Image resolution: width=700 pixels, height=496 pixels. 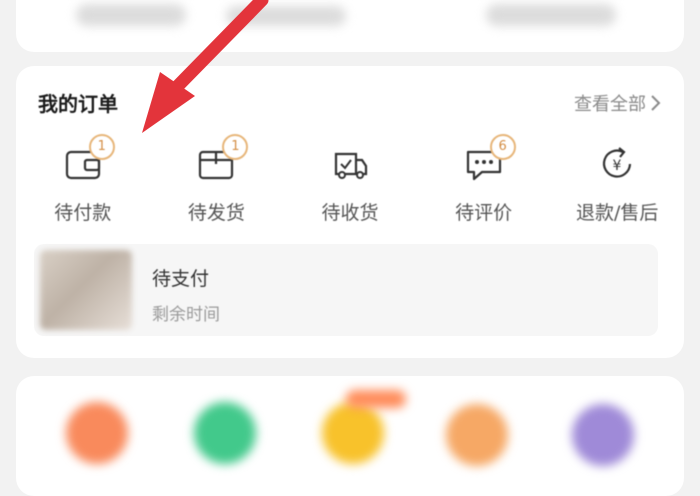 I want to click on view-all-label: 查看全部, so click(x=610, y=104).